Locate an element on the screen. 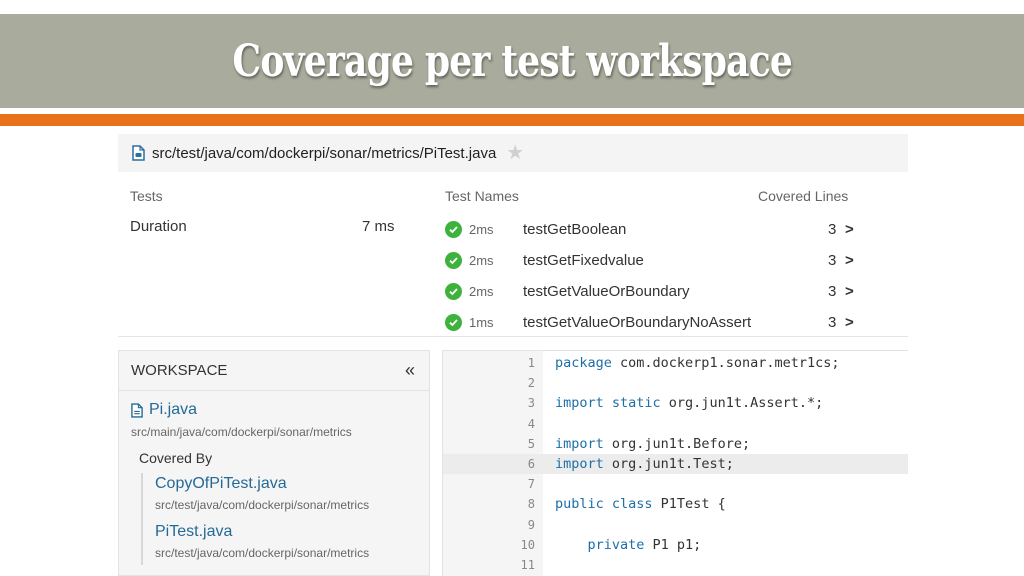  star-icon: ★ is located at coordinates (515, 153).